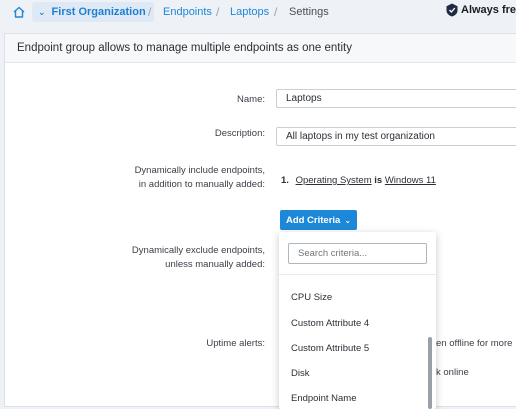 Image resolution: width=516 pixels, height=409 pixels. What do you see at coordinates (323, 398) in the screenshot?
I see `option-endpoint-name: Endpoint Name` at bounding box center [323, 398].